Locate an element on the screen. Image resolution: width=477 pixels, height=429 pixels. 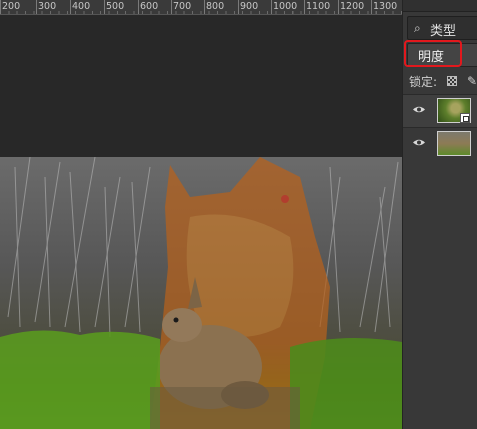
ruler-label: 300 is located at coordinates (47, 6).